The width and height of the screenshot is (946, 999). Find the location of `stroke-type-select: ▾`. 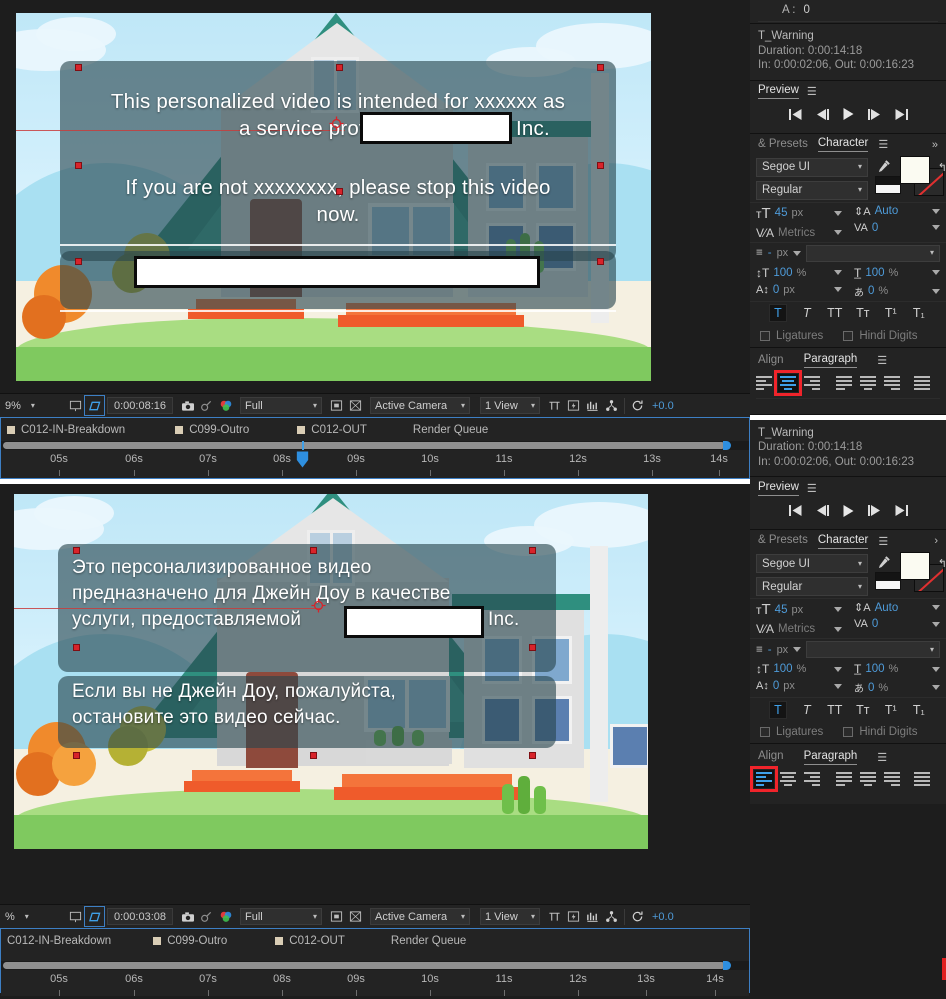

stroke-type-select: ▾ is located at coordinates (873, 253).